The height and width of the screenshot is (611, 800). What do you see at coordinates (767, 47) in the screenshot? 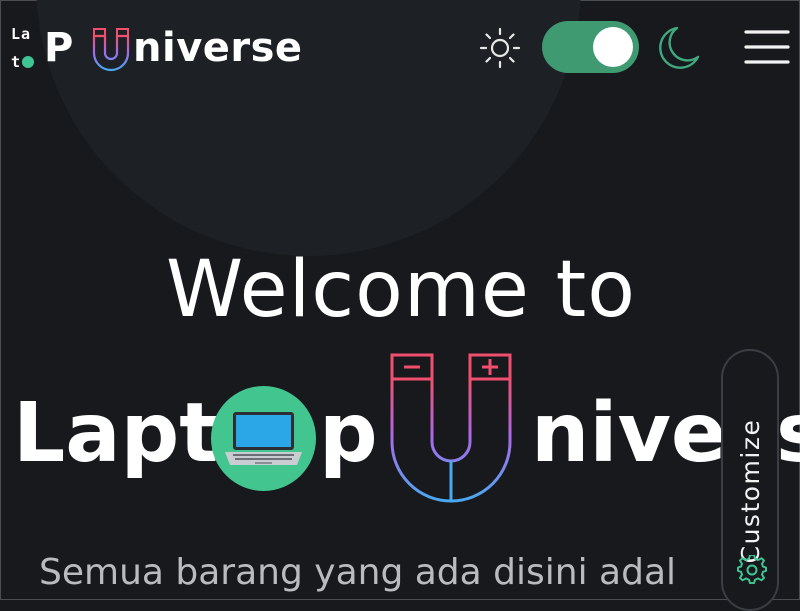
I see `menu-icon` at bounding box center [767, 47].